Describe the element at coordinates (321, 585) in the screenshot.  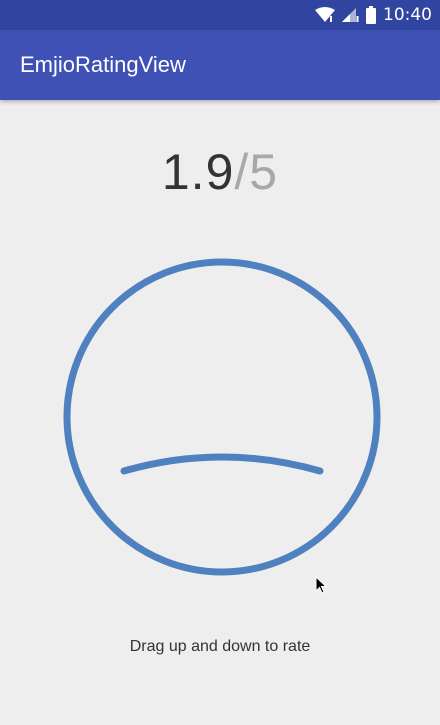
I see `mouse-cursor-icon` at that location.